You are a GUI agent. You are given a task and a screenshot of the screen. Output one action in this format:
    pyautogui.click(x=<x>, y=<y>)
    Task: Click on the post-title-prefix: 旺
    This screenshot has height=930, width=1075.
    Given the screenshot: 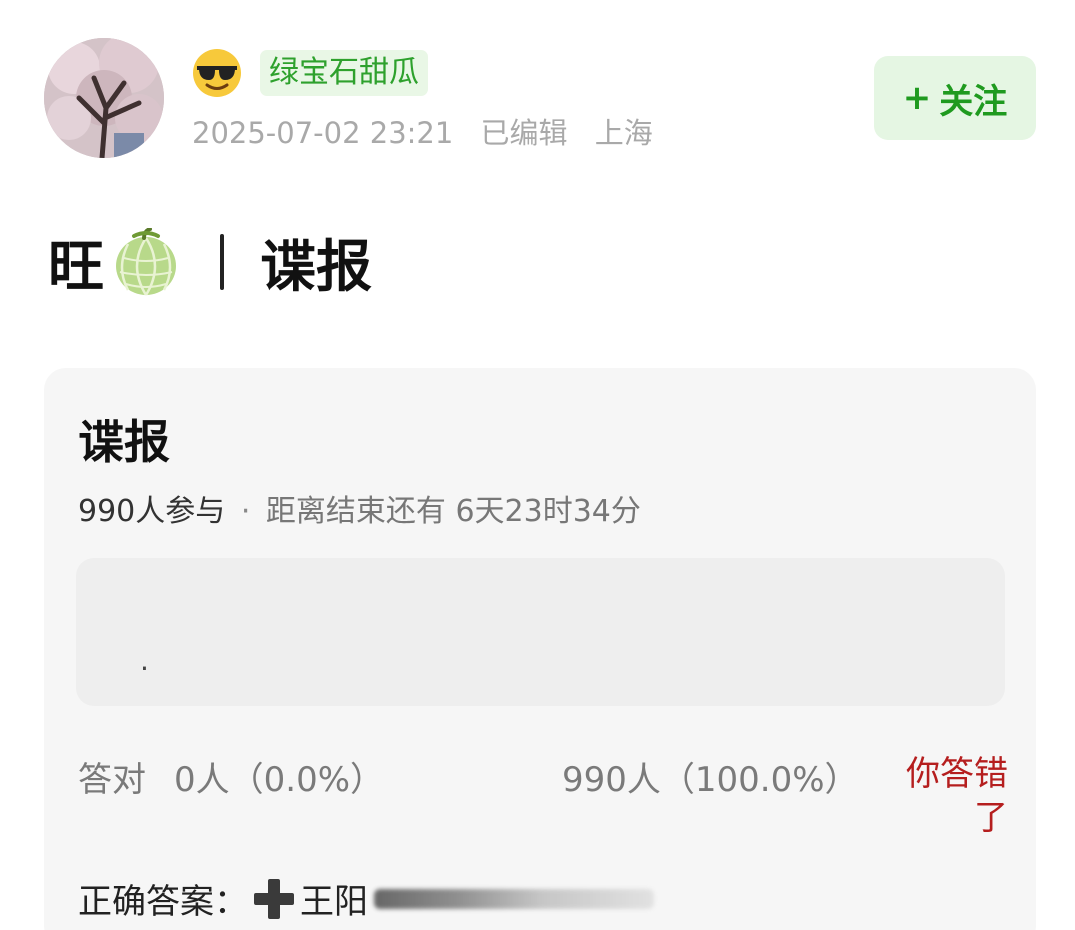 What is the action you would take?
    pyautogui.click(x=76, y=267)
    